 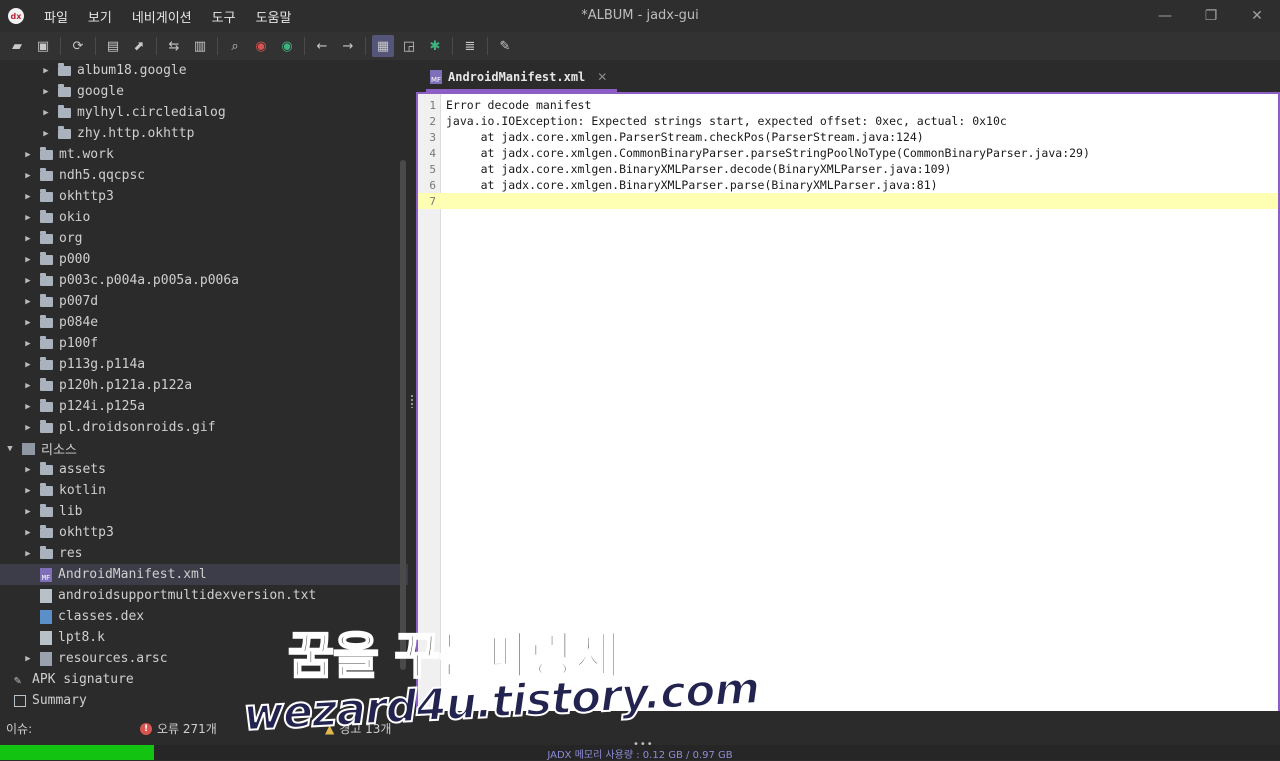 I want to click on toolbar-divider, so click(x=487, y=46).